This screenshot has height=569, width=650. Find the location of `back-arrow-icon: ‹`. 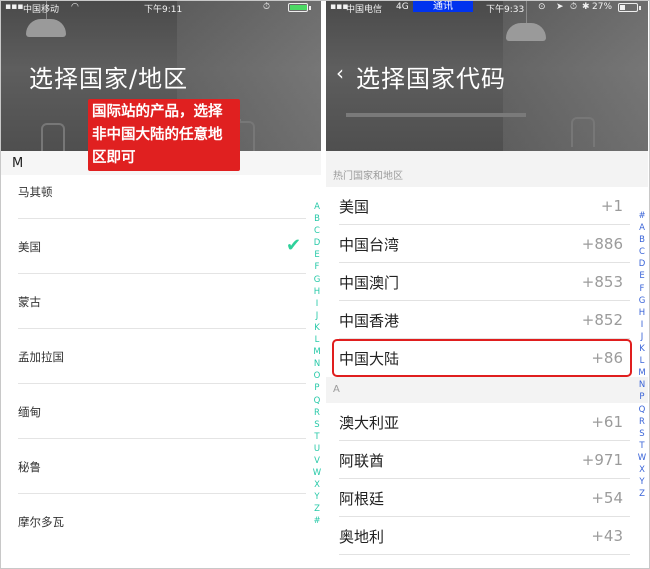

back-arrow-icon: ‹ is located at coordinates (340, 73).